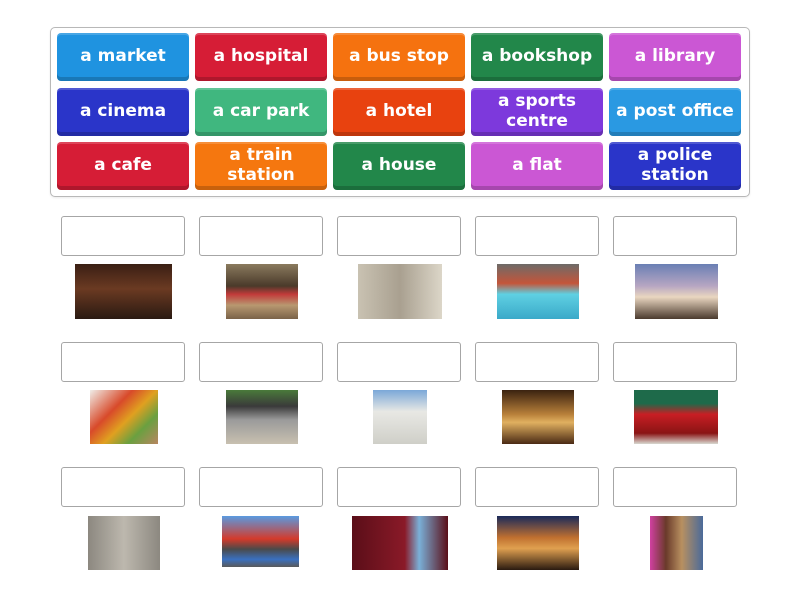 The width and height of the screenshot is (800, 600). What do you see at coordinates (538, 417) in the screenshot?
I see `library-photo` at bounding box center [538, 417].